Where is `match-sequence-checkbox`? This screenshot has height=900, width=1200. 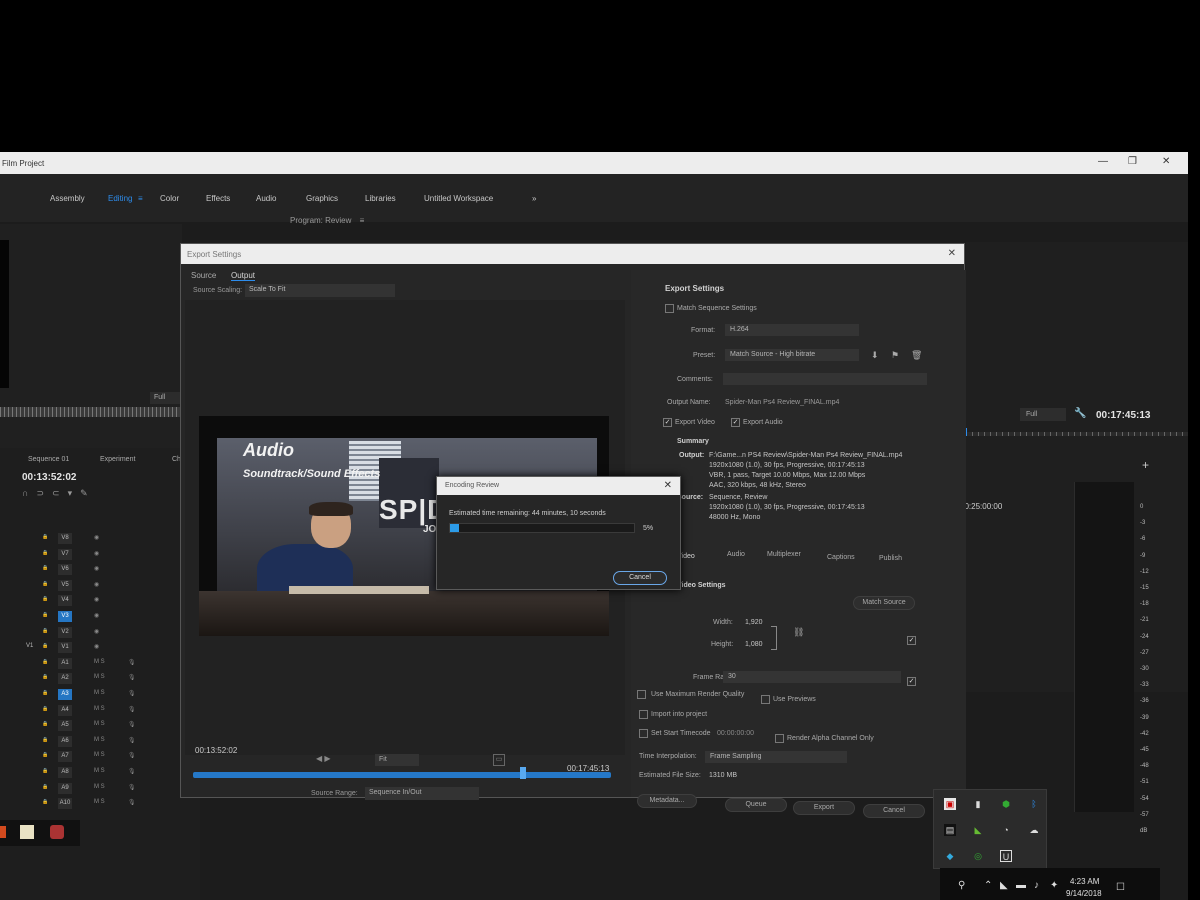
match-sequence-checkbox is located at coordinates (669, 308).